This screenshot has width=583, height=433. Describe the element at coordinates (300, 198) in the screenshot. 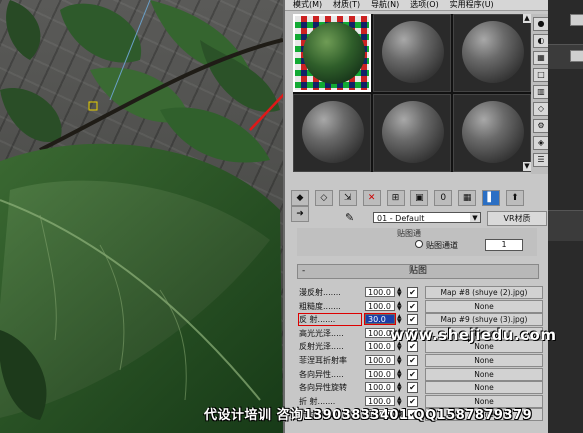

I see `get-material-icon: ◆` at that location.